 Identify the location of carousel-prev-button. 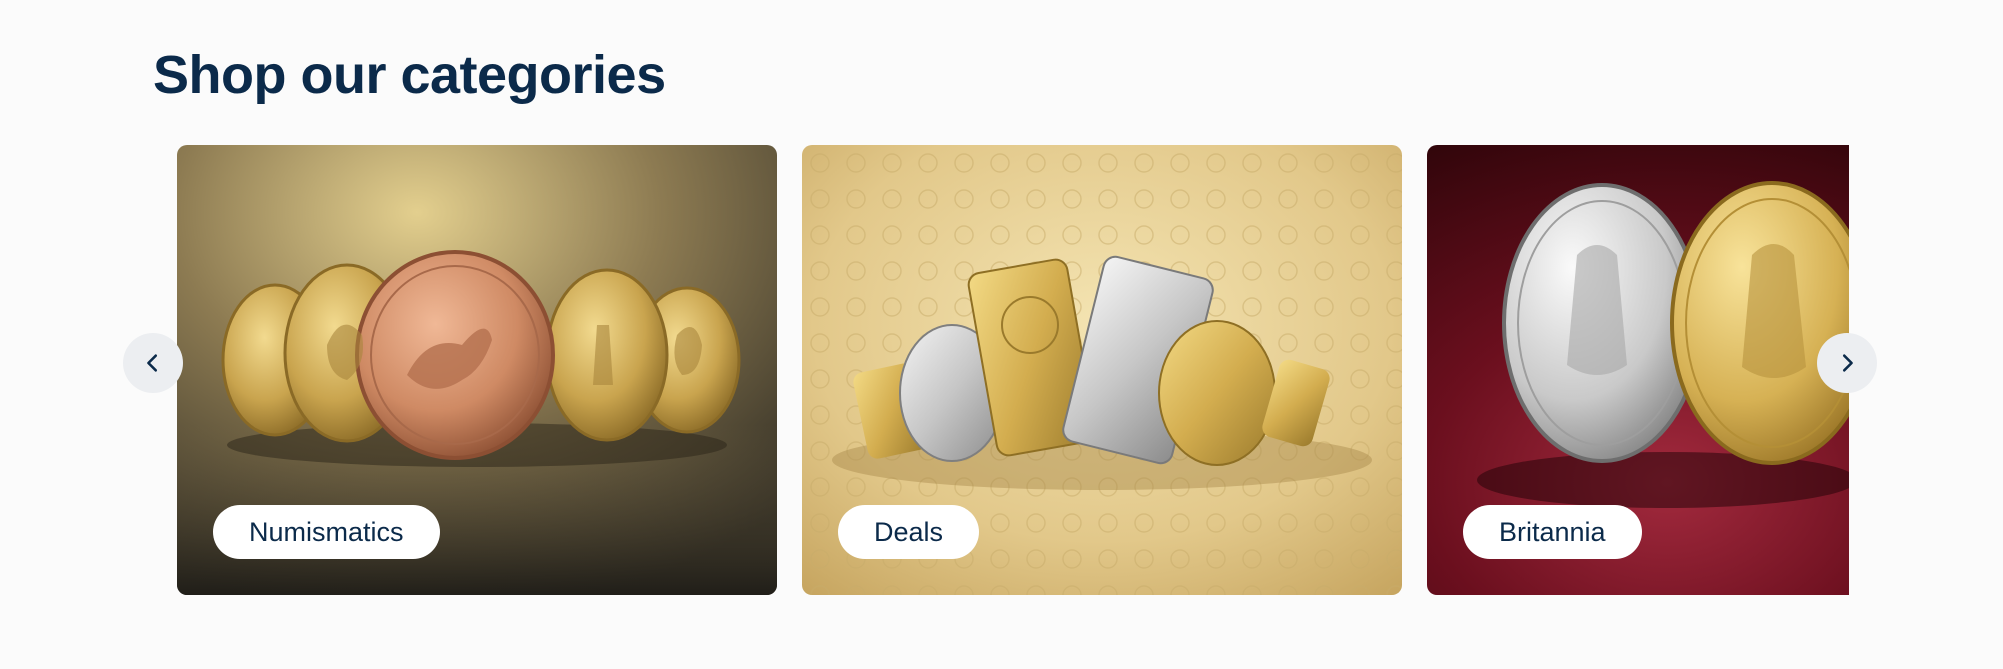
(153, 363).